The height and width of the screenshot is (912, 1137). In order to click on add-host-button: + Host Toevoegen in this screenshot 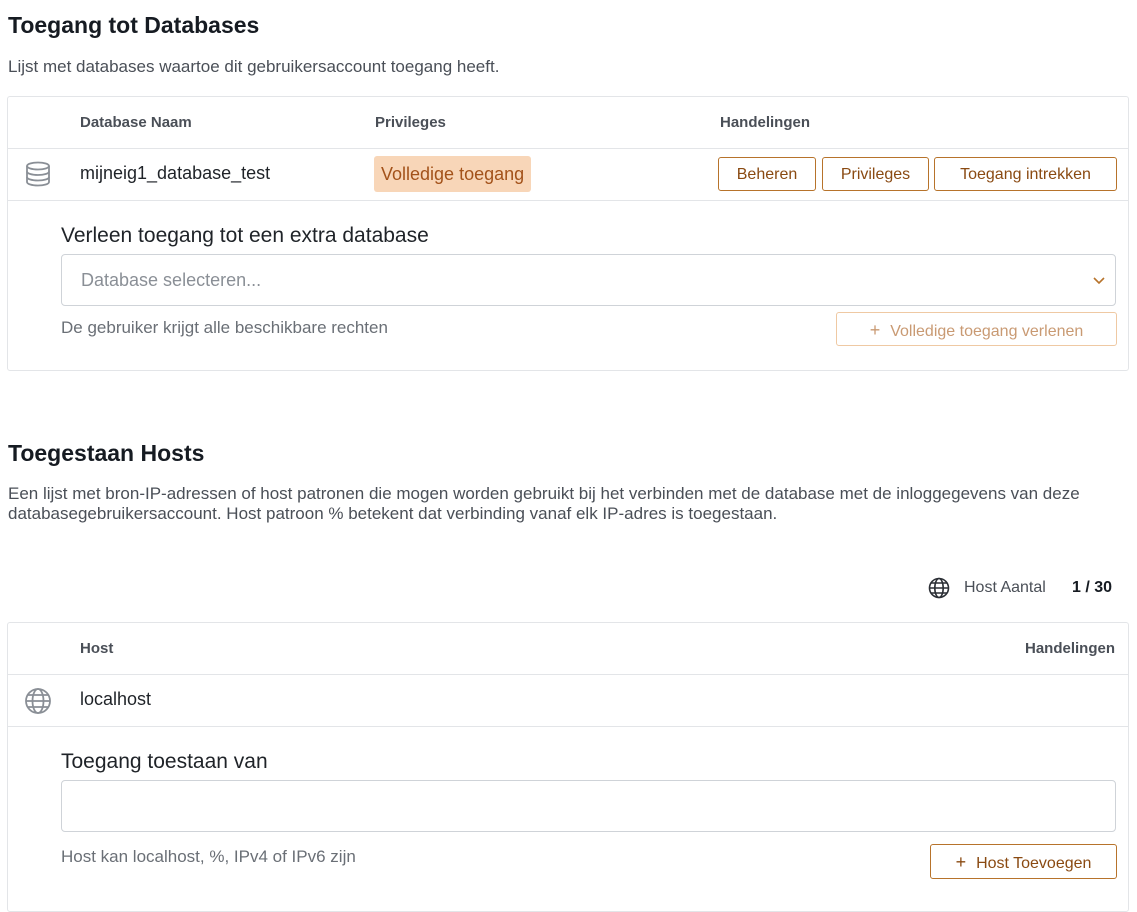, I will do `click(1023, 861)`.